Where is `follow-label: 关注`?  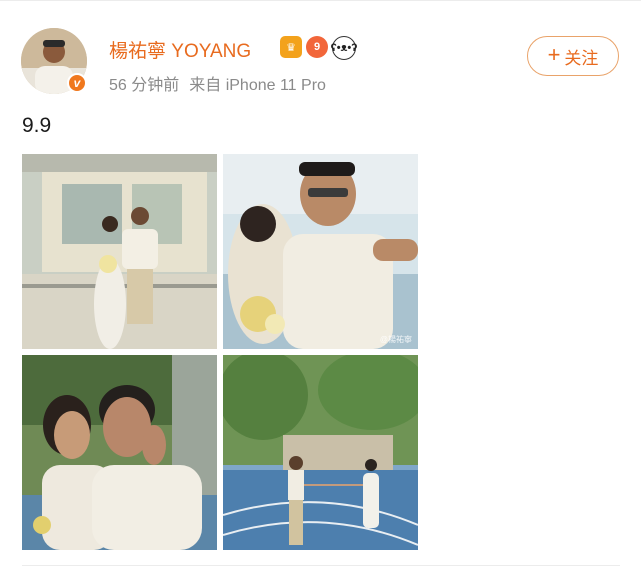
follow-label: 关注 is located at coordinates (581, 58).